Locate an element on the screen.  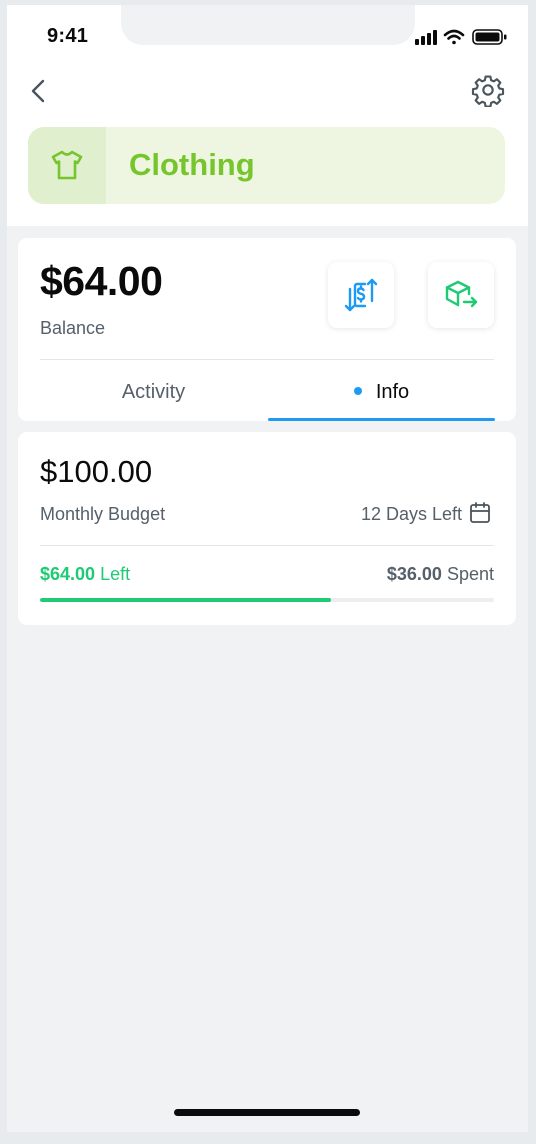
box-arrow-icon is located at coordinates (461, 294).